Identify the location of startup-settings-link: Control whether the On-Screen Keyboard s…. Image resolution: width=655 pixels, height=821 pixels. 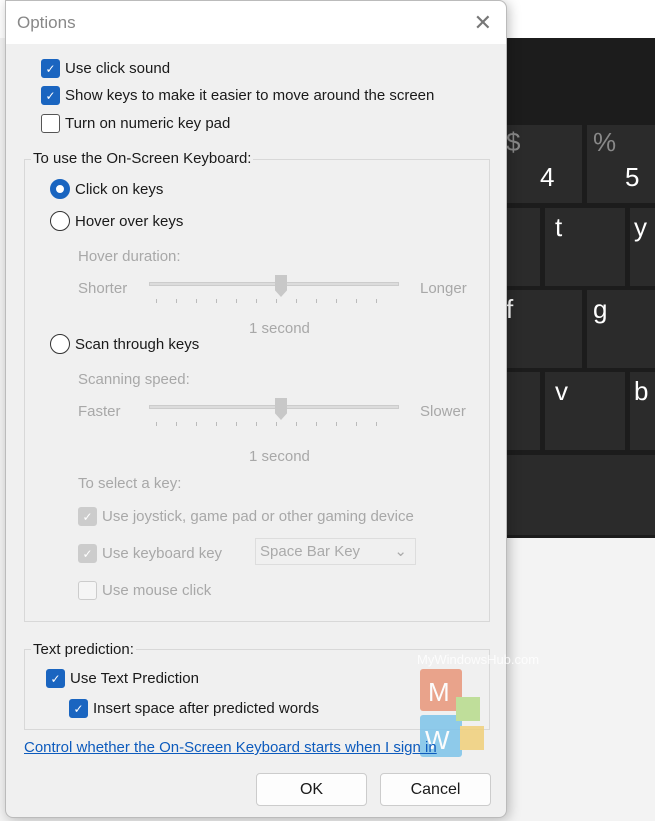
(230, 747).